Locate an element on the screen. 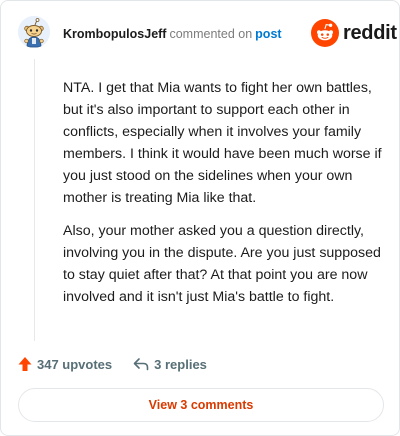 The image size is (400, 436). upvote-count: 347 upvotes is located at coordinates (75, 364).